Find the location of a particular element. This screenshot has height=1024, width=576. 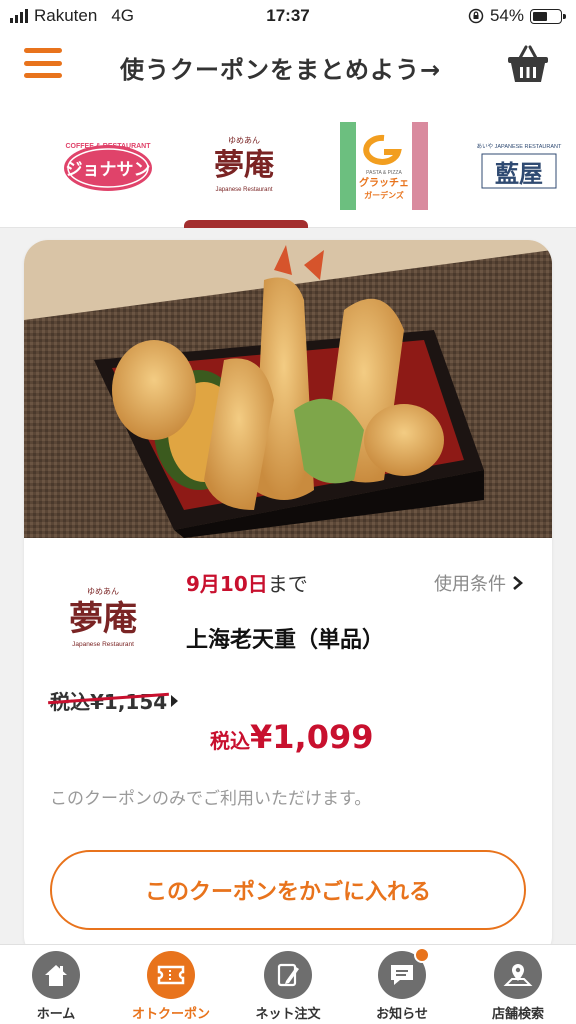

grazie-sub: ガーデンズ is located at coordinates (384, 195).